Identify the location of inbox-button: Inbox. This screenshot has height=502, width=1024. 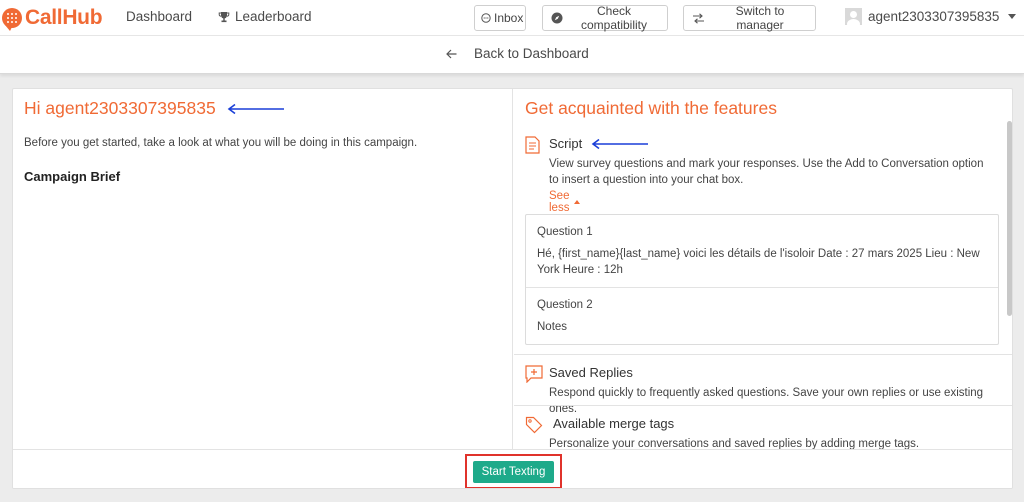
(500, 18).